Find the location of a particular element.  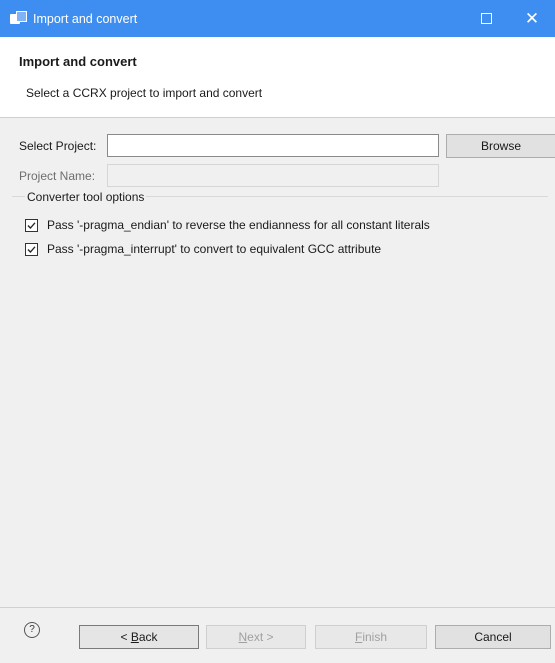

select-project-input is located at coordinates (273, 145).